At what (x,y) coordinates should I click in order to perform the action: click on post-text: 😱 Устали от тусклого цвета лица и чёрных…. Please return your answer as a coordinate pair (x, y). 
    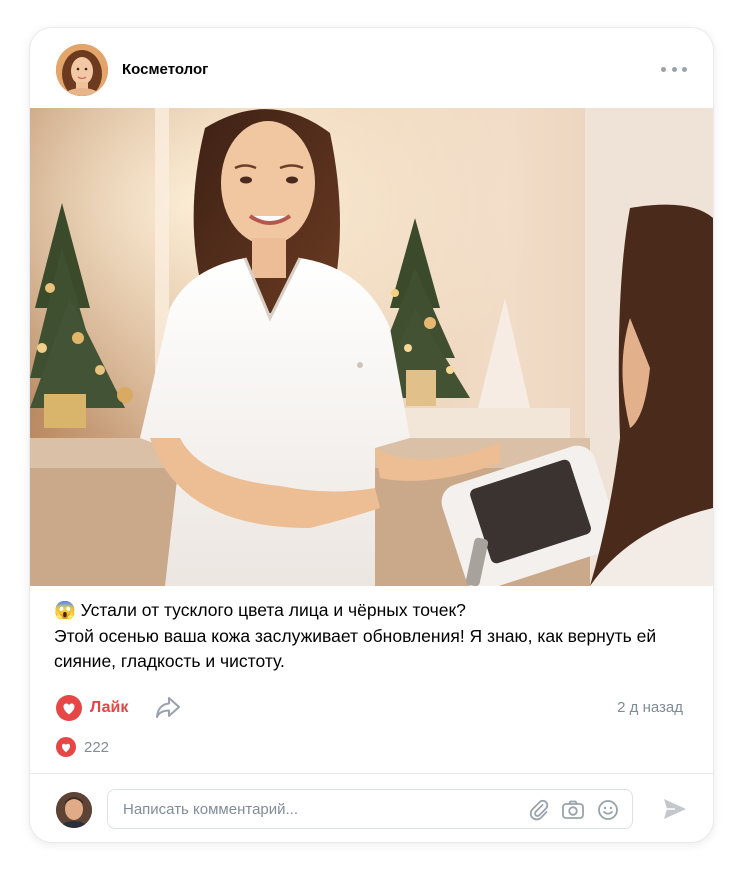
    Looking at the image, I should click on (379, 636).